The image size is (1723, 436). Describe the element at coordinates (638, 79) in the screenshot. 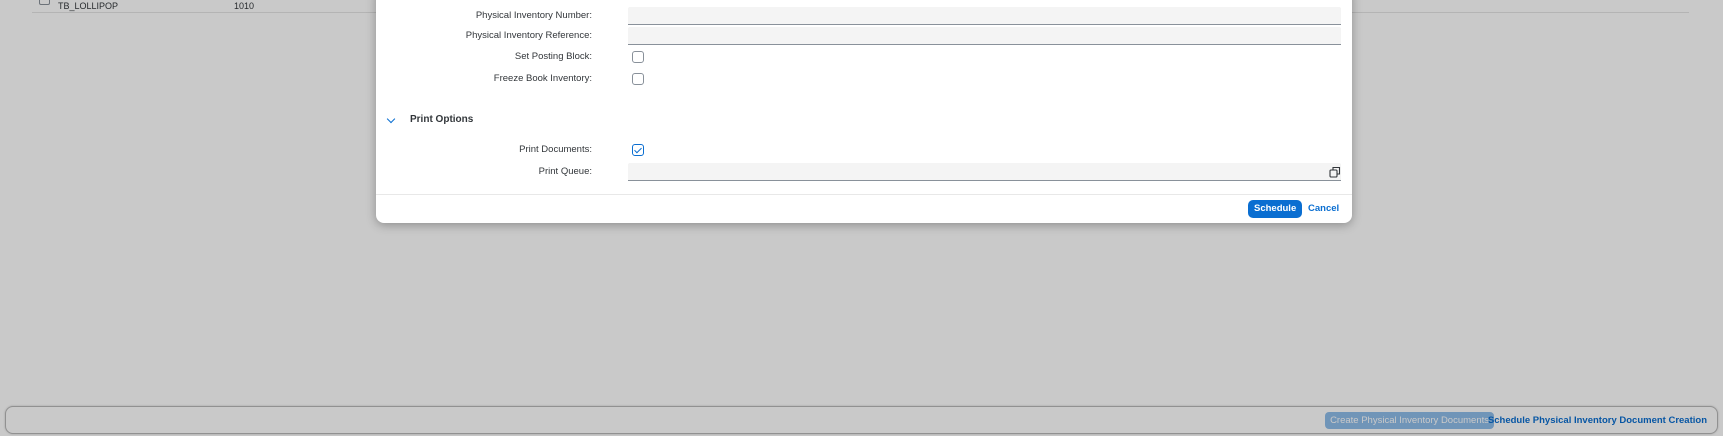

I see `freeze-book-checkbox` at that location.